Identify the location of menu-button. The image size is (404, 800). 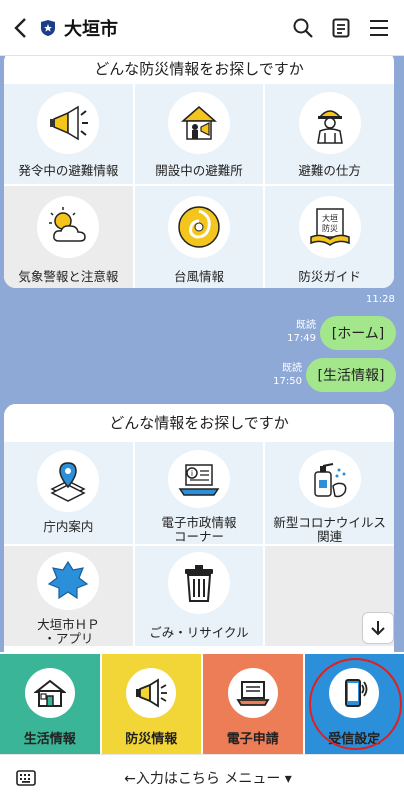
(379, 28).